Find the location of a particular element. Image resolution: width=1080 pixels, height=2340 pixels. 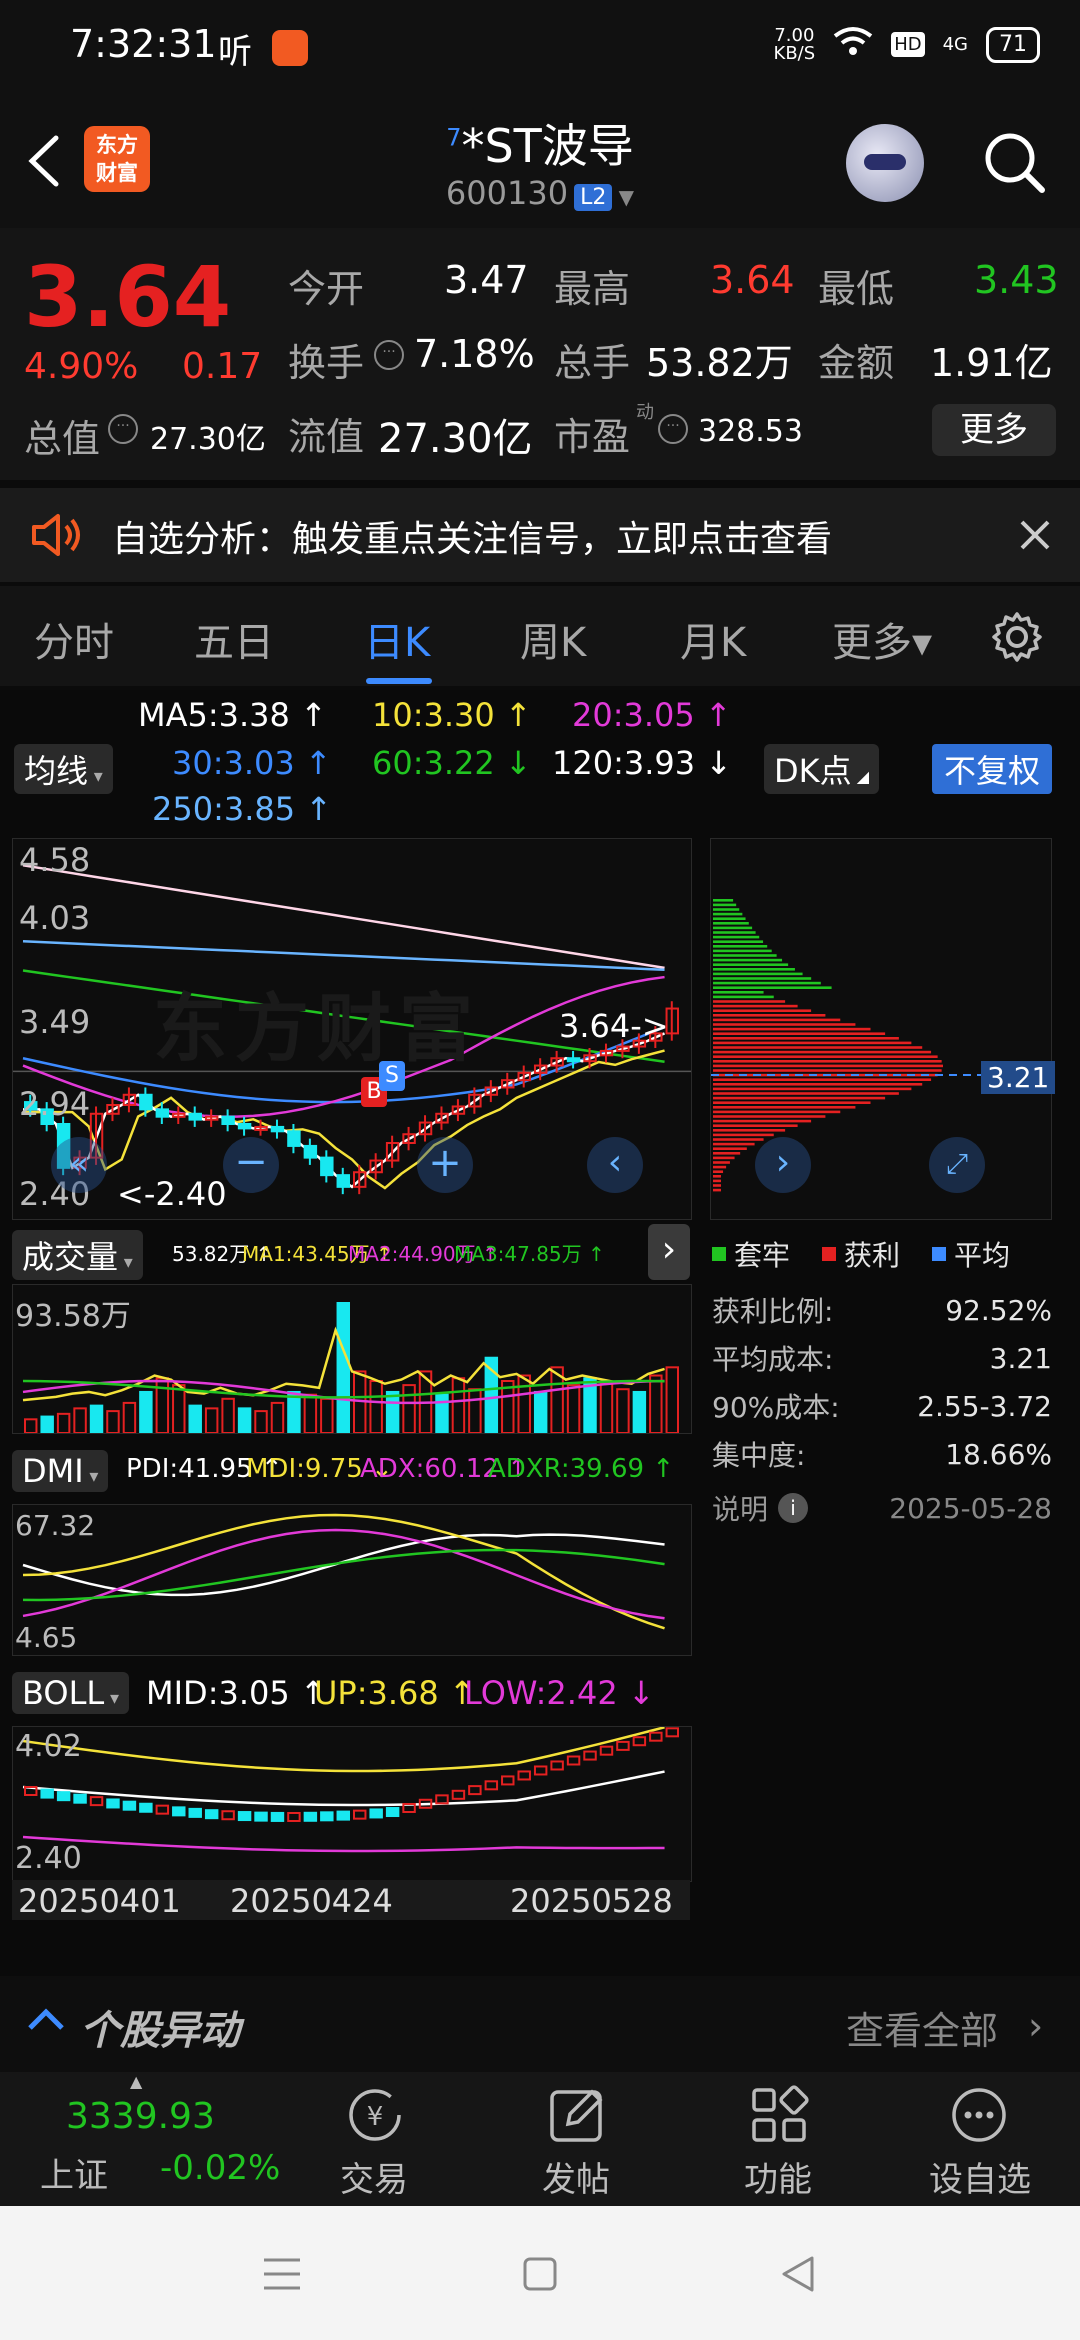

prev-icon: ‹ is located at coordinates (615, 1165).